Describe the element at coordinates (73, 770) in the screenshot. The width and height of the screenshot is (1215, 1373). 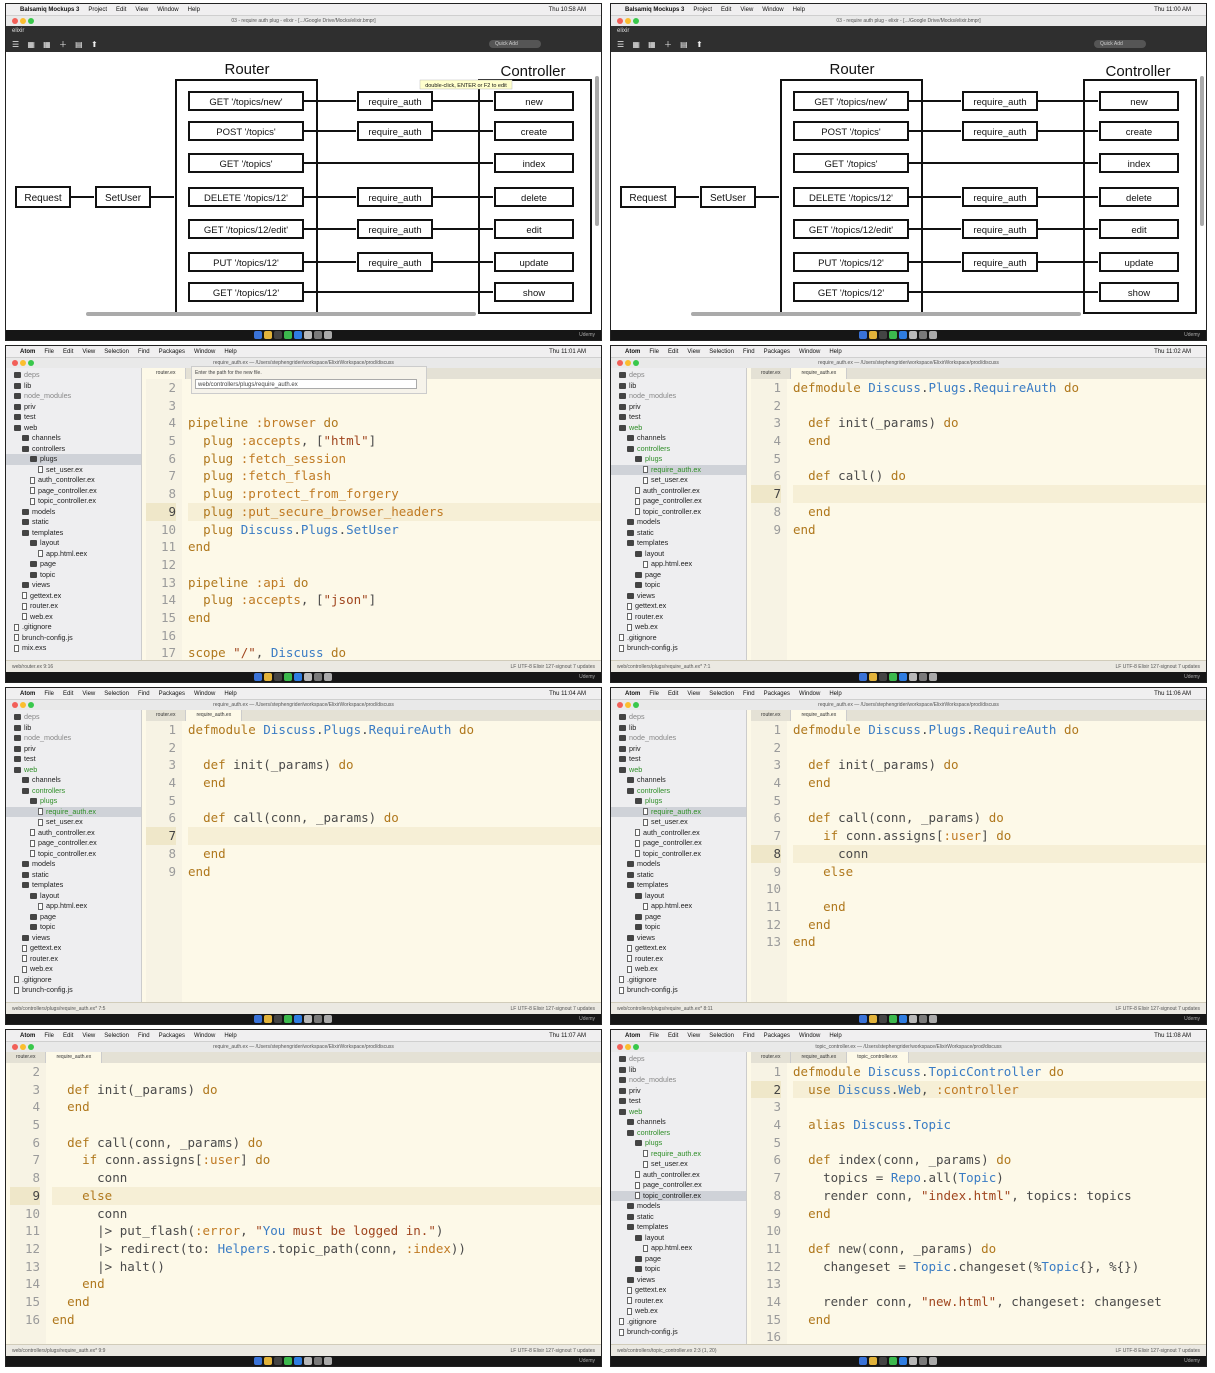
I see `tree-item: web` at that location.